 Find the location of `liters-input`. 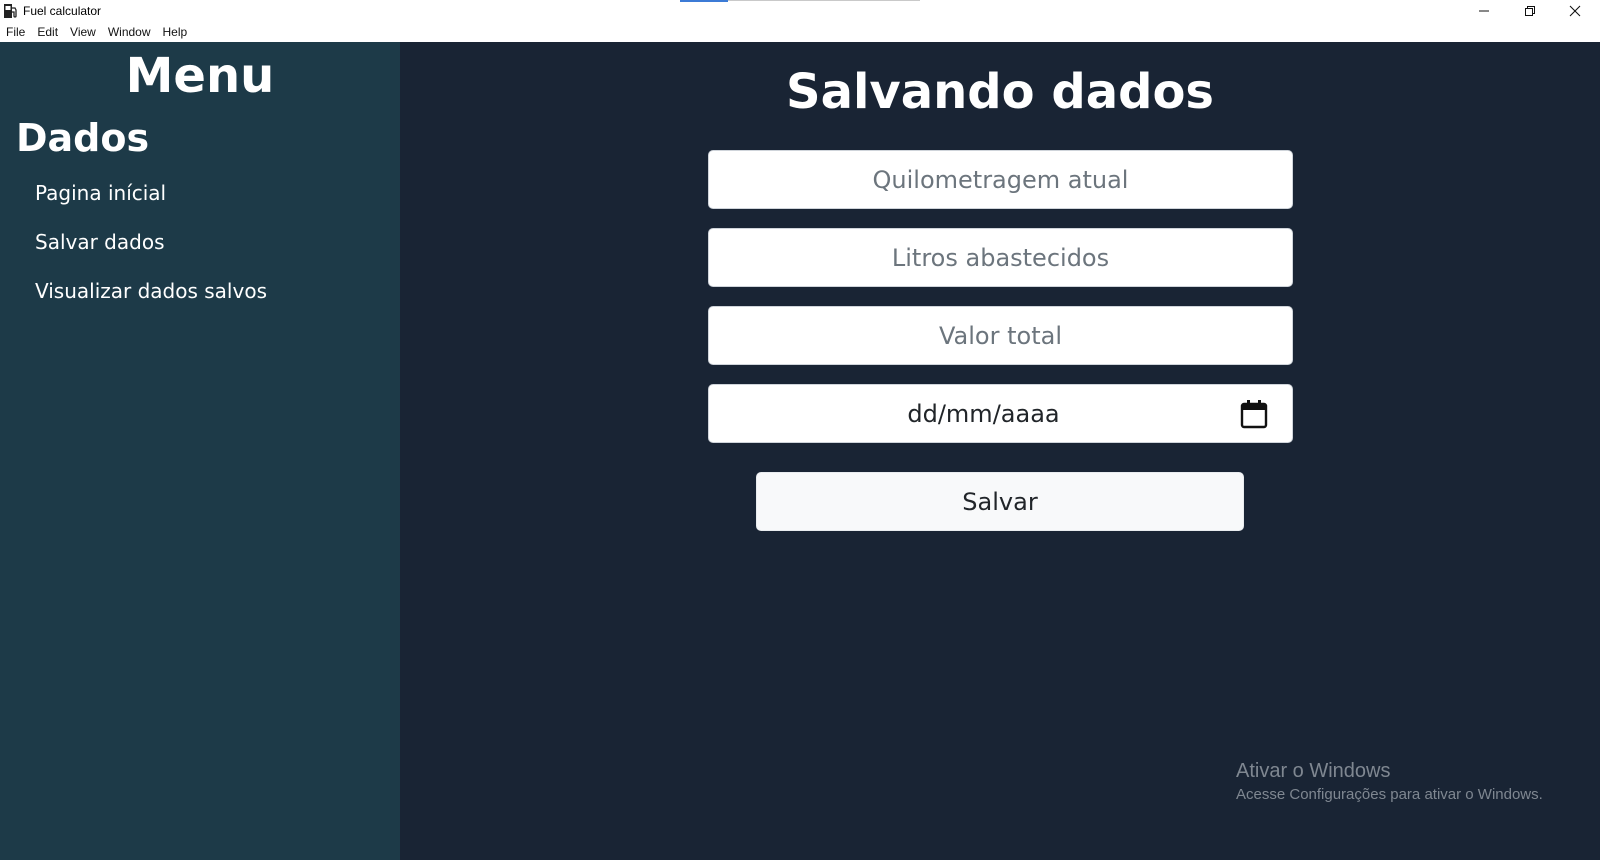

liters-input is located at coordinates (1000, 257).